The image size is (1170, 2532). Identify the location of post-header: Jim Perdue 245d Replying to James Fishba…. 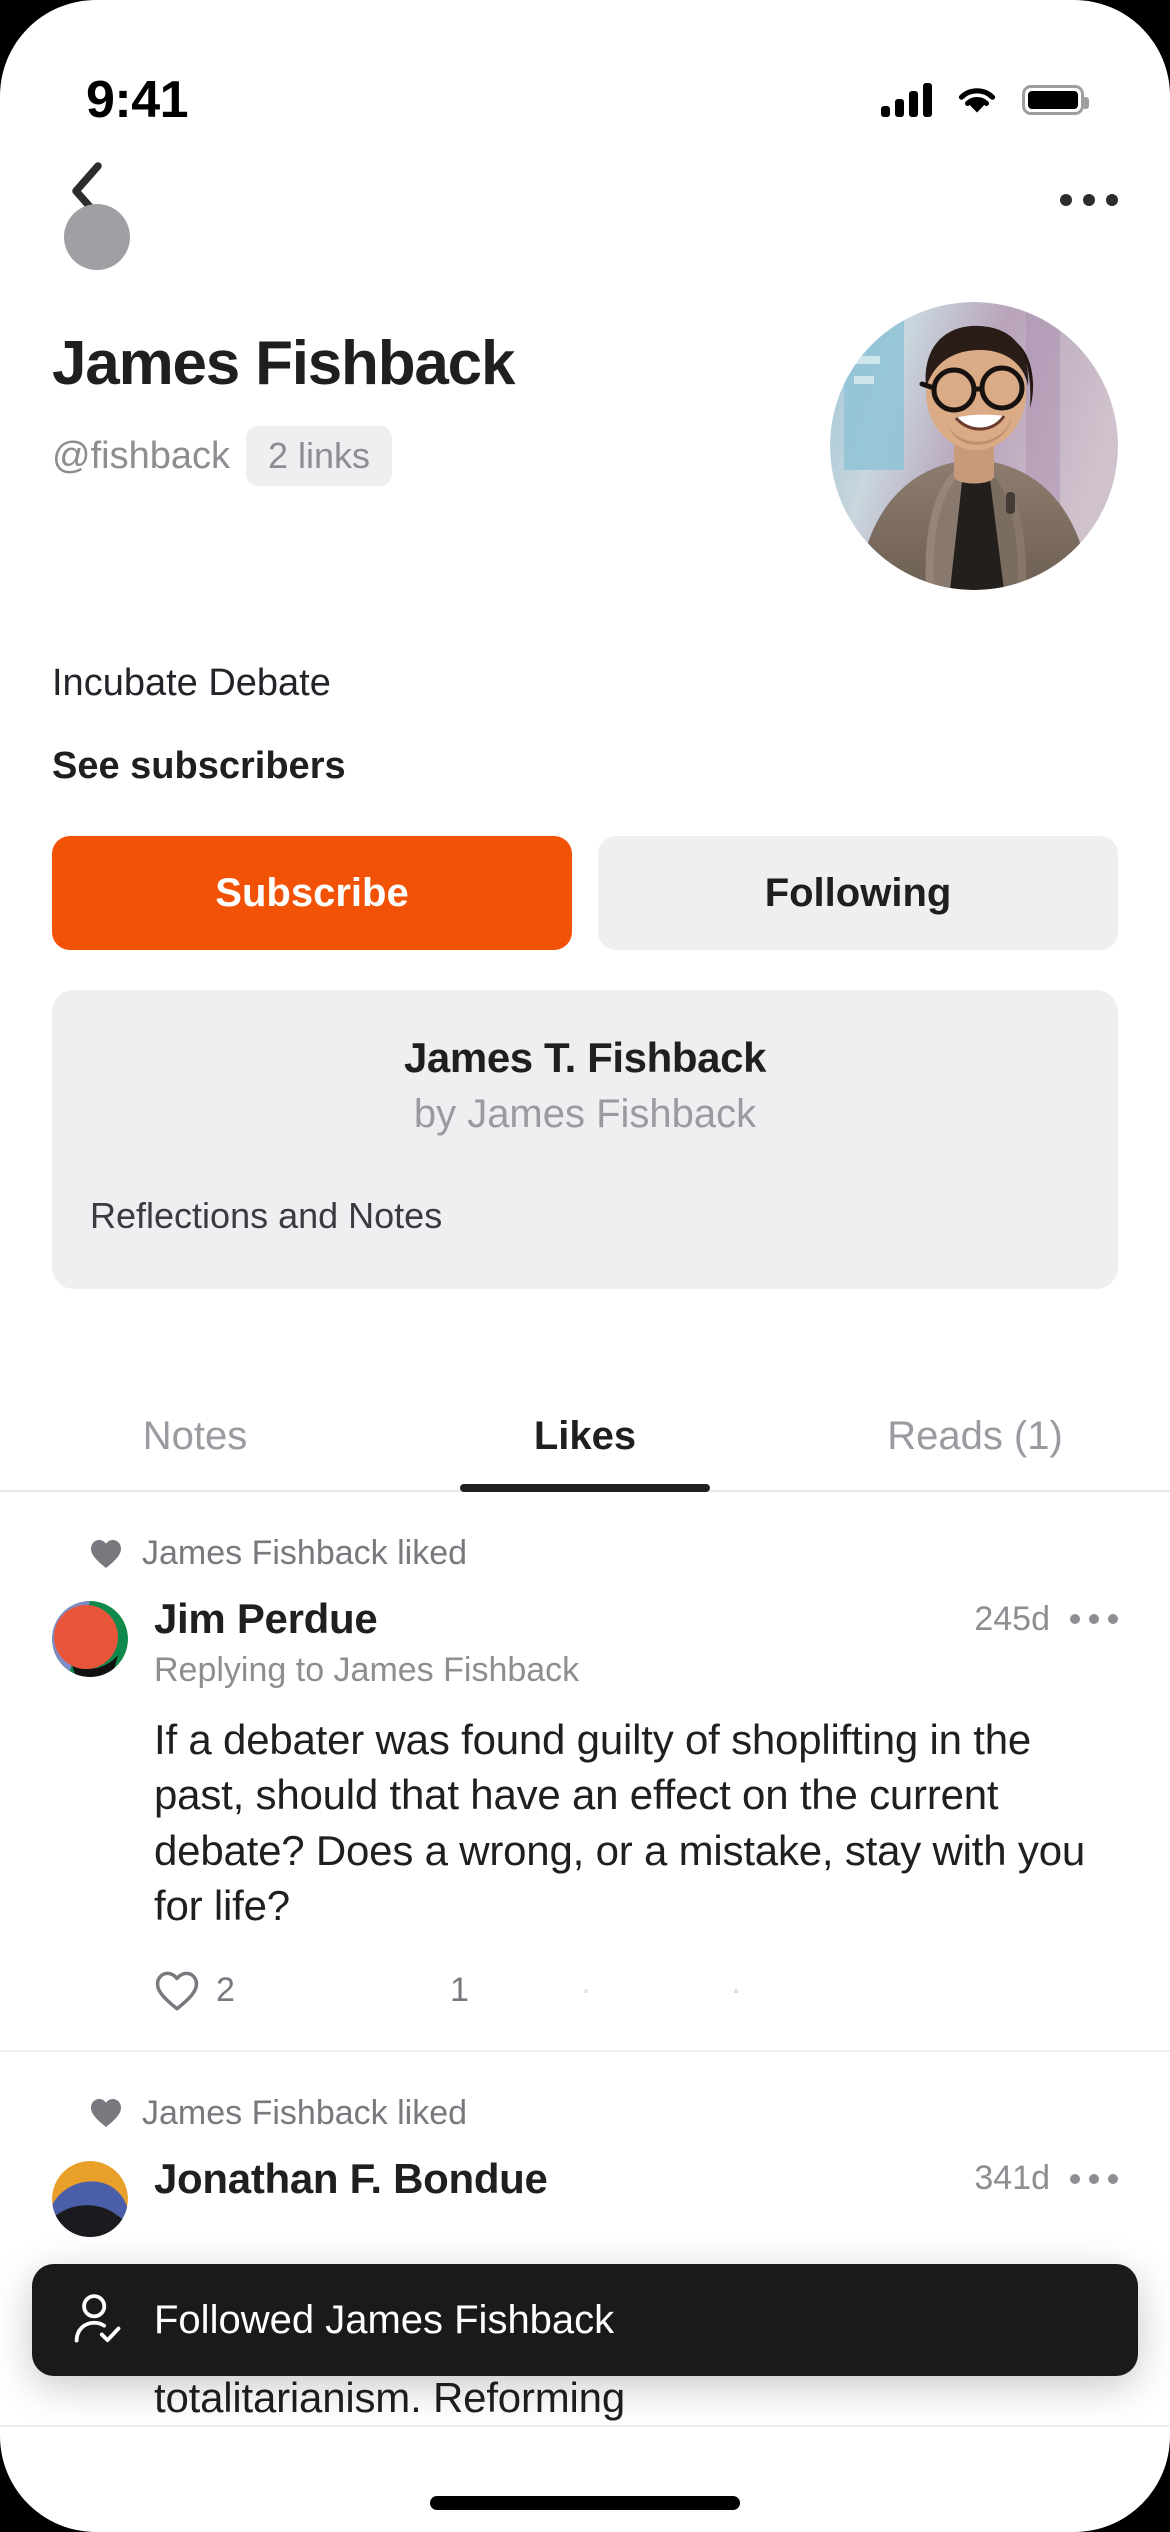
(585, 1642).